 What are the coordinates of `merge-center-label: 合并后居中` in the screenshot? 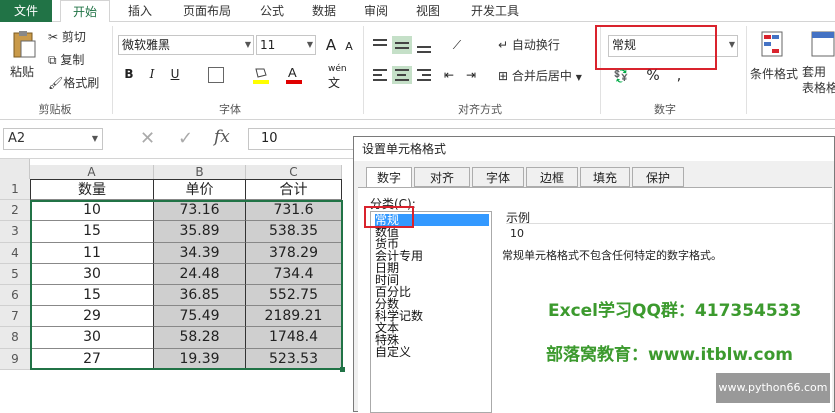 It's located at (541, 76).